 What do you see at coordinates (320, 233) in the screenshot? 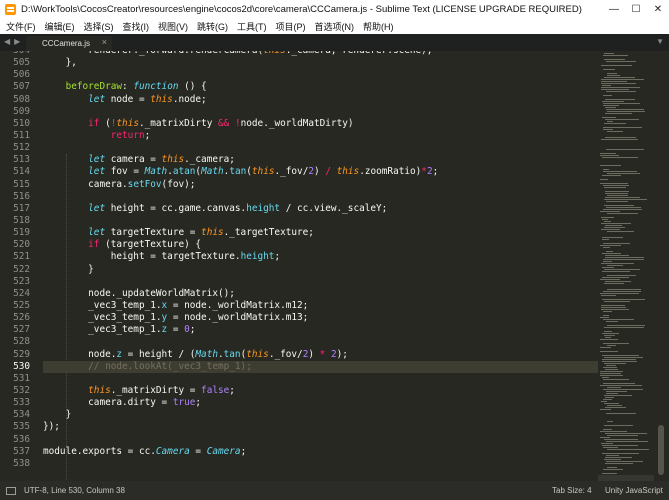
I see `code-line: let targetTexture = this._targetTexture;` at bounding box center [320, 233].